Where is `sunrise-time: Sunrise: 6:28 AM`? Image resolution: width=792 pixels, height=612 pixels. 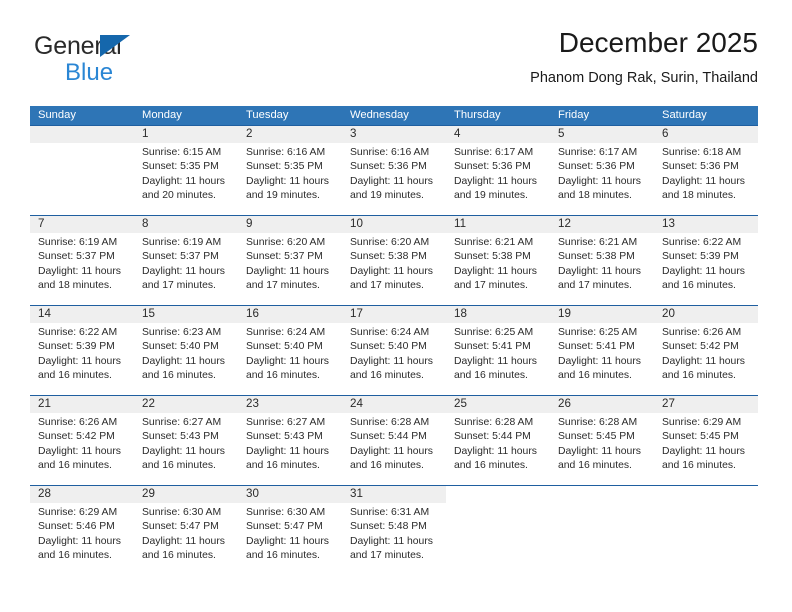
sunrise-time: Sunrise: 6:28 AM is located at coordinates (390, 422).